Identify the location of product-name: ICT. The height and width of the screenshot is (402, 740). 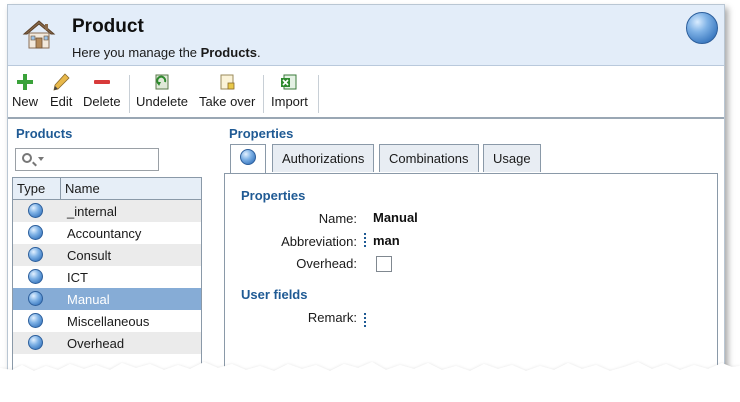
(77, 277).